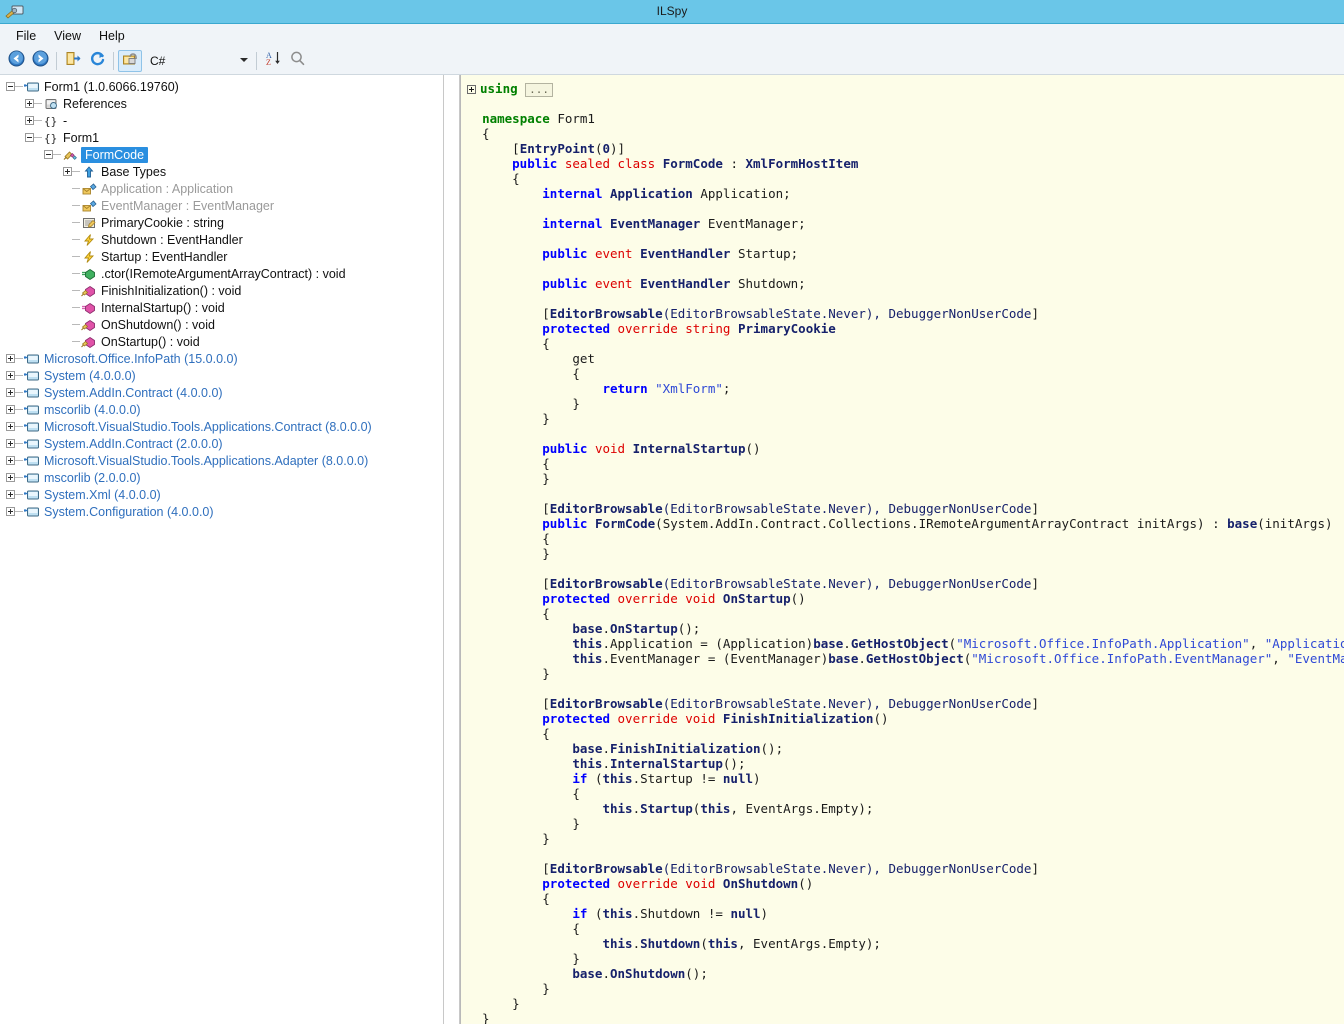 This screenshot has width=1344, height=1024. Describe the element at coordinates (221, 409) in the screenshot. I see `tree-node: mscorlib (4.0.0.0)` at that location.